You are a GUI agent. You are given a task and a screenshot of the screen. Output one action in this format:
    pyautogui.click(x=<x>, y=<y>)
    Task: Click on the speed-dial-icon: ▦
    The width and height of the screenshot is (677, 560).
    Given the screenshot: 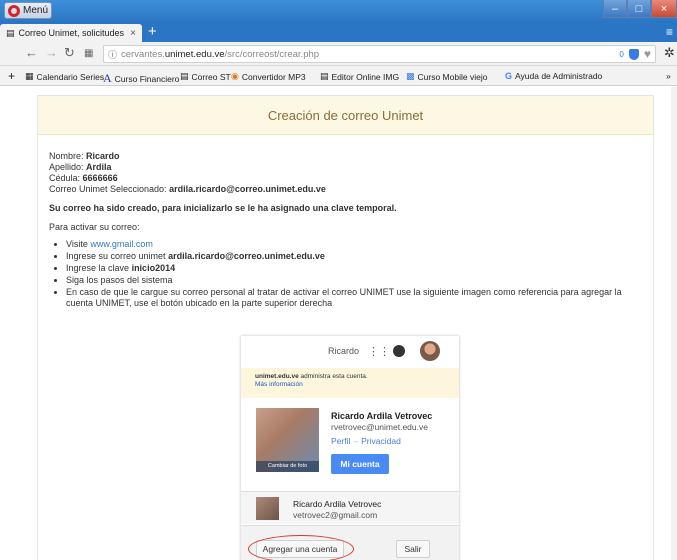 What is the action you would take?
    pyautogui.click(x=88, y=54)
    